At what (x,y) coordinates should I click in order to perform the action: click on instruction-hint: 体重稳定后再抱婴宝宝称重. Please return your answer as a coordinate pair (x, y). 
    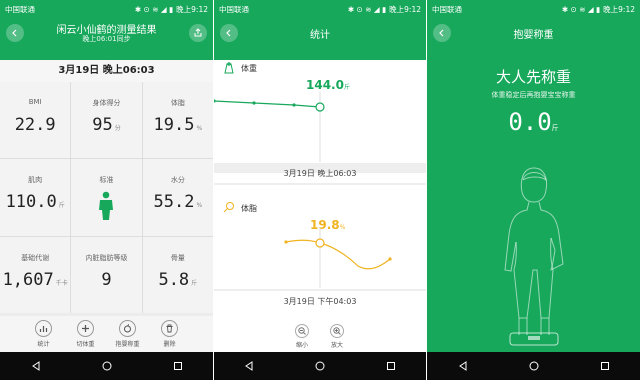
    Looking at the image, I should click on (533, 95).